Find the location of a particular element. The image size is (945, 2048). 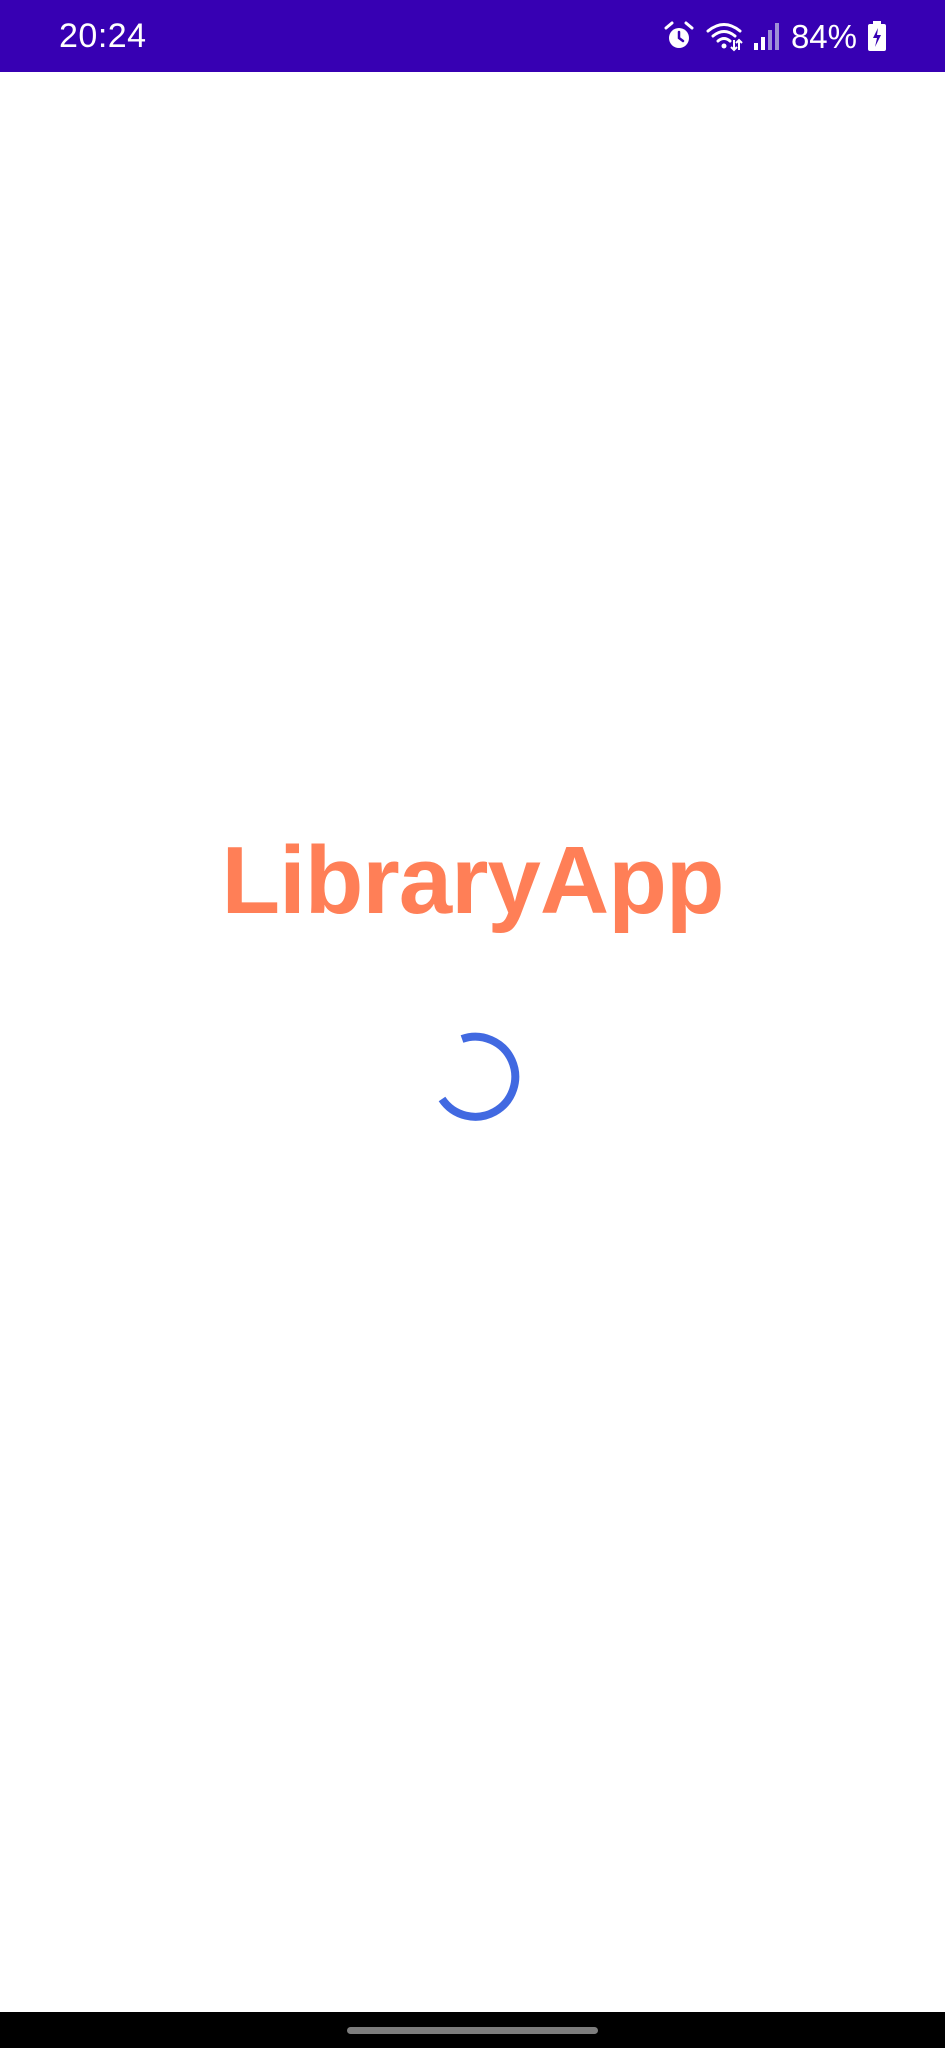

app-title: LibraryApp is located at coordinates (472, 880).